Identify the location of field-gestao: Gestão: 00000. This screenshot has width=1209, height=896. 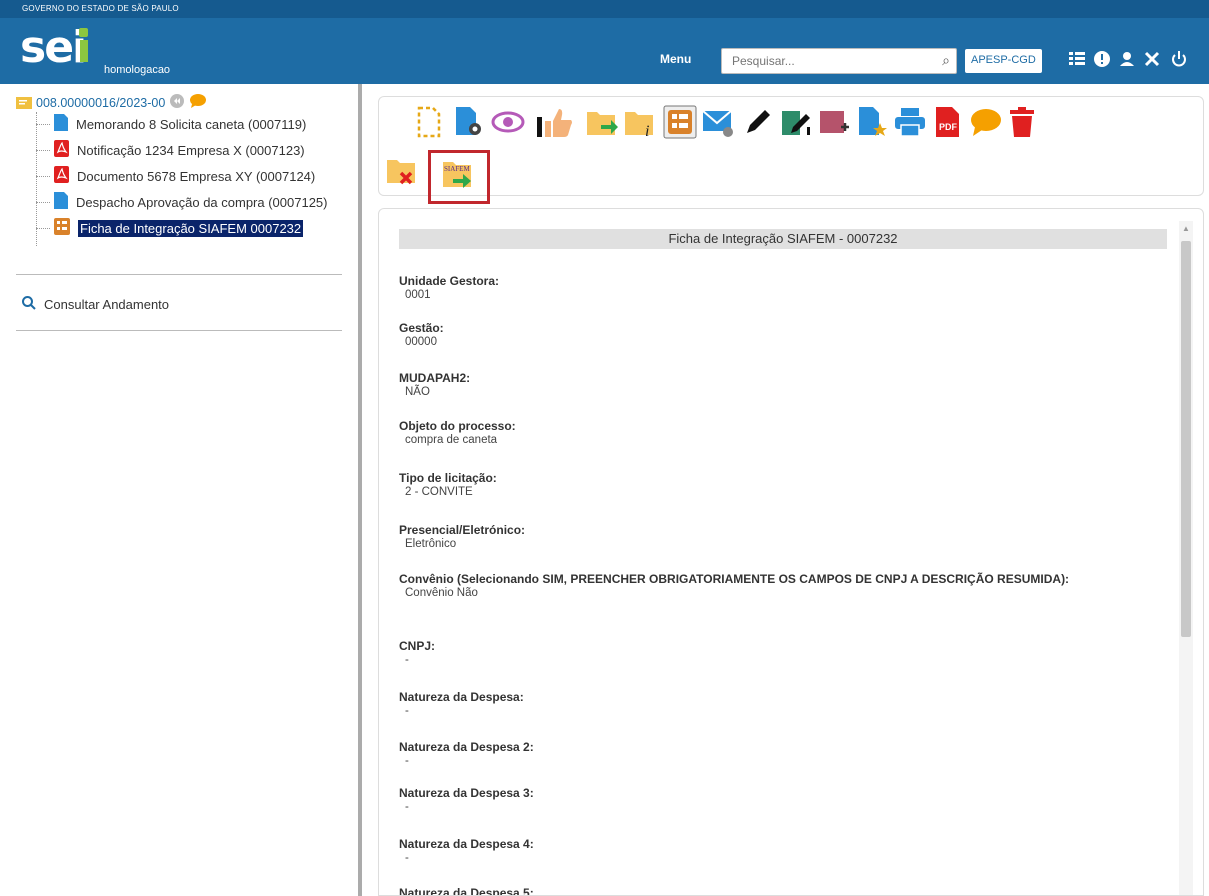
(421, 335).